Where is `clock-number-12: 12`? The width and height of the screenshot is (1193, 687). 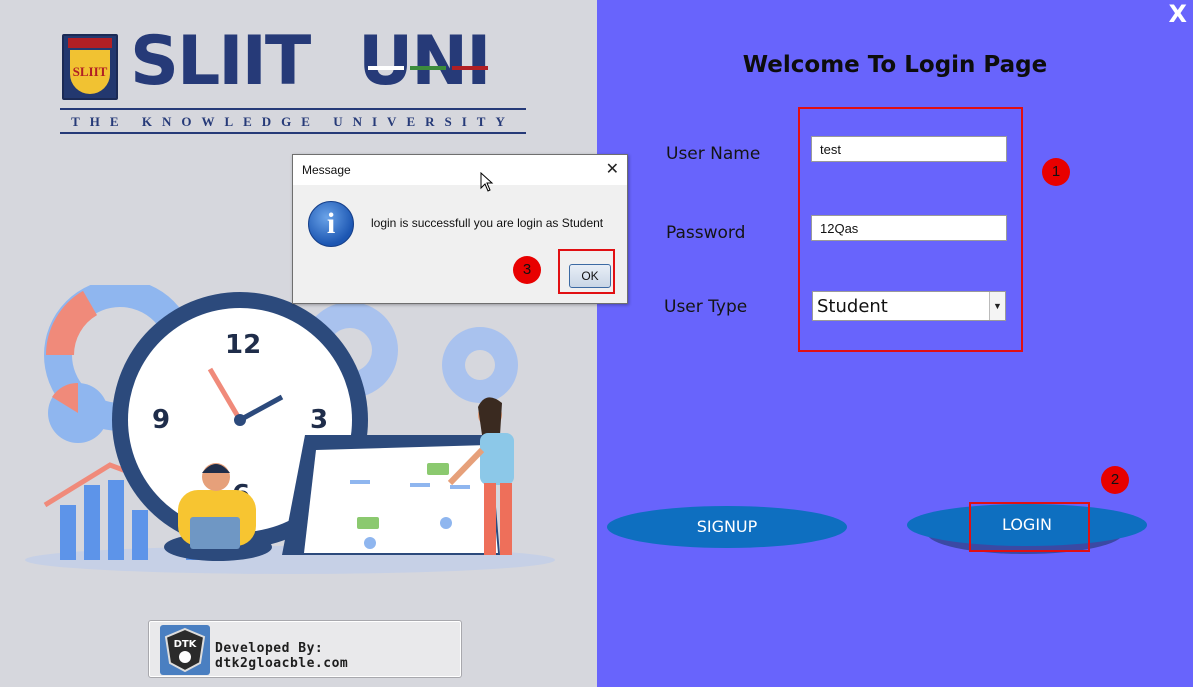
clock-number-12: 12 is located at coordinates (243, 345).